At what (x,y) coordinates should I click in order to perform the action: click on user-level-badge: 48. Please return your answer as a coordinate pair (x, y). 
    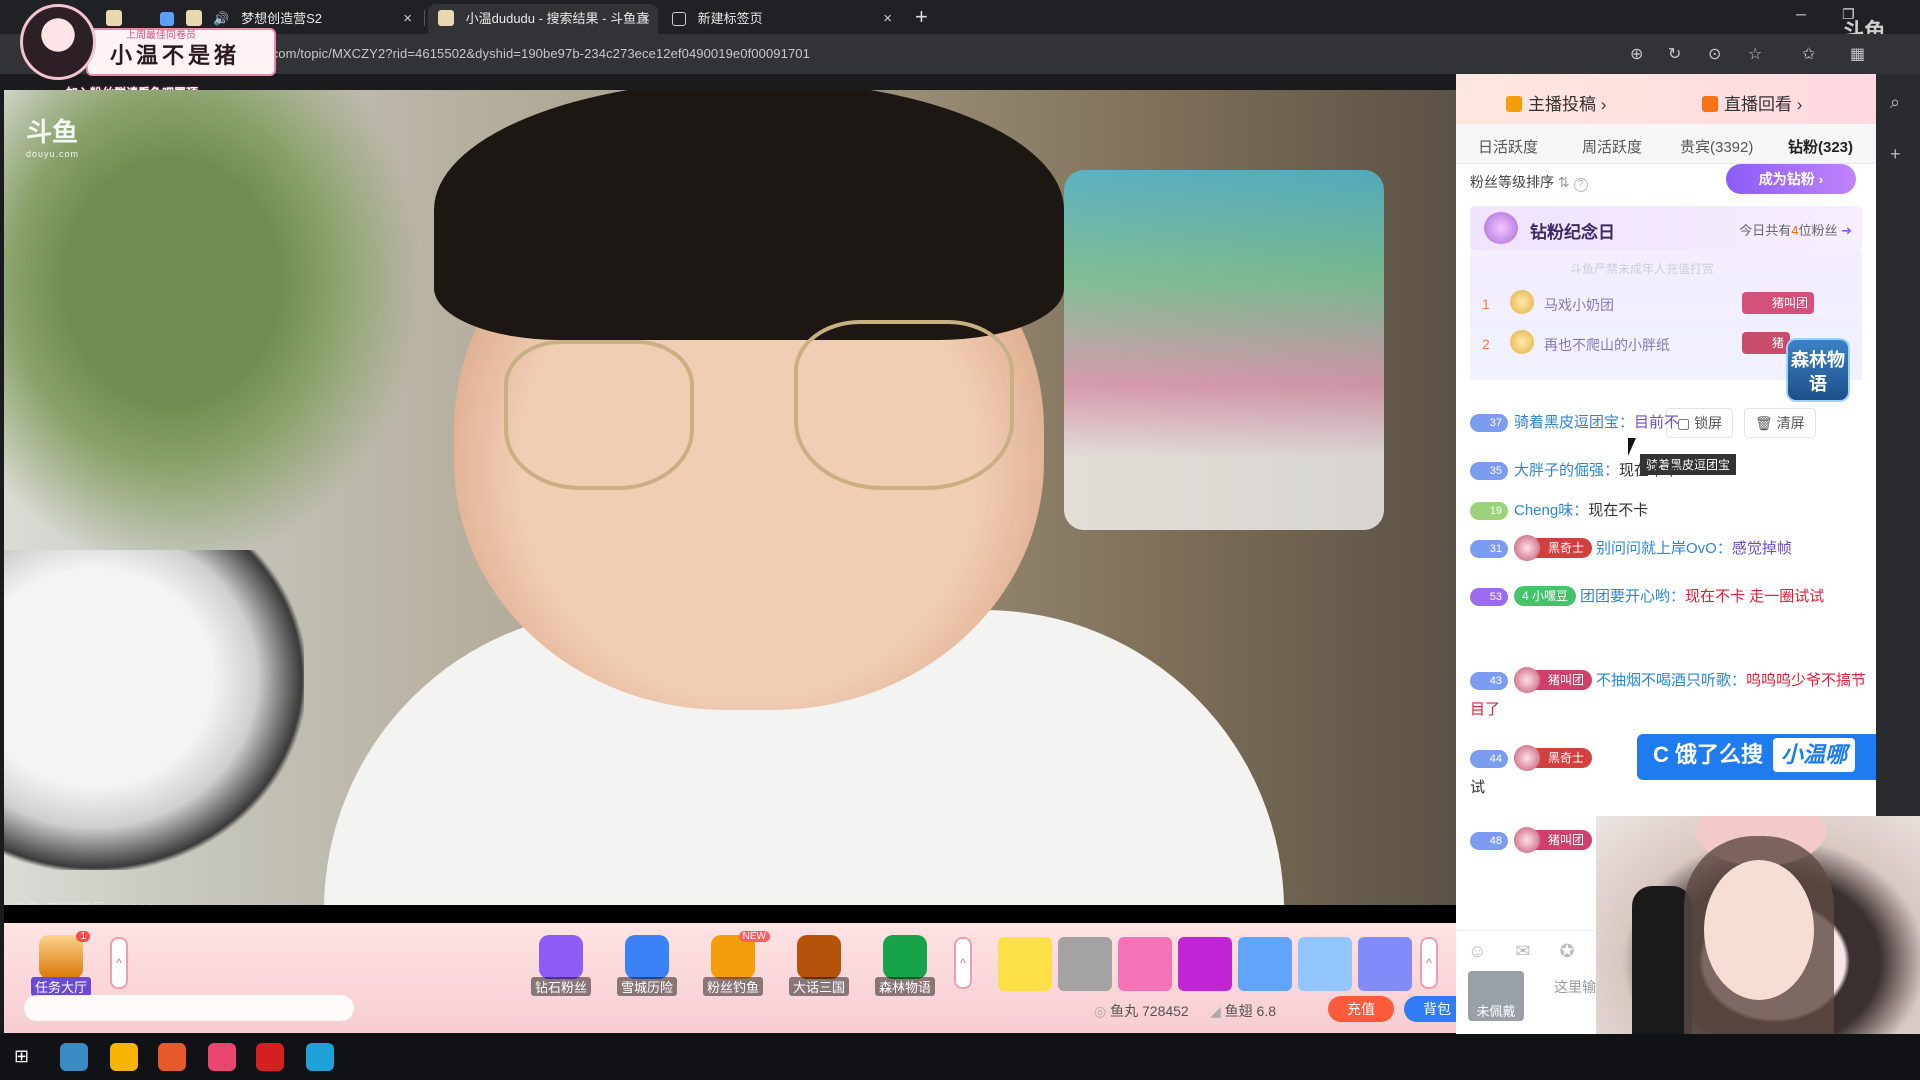
    Looking at the image, I should click on (1489, 841).